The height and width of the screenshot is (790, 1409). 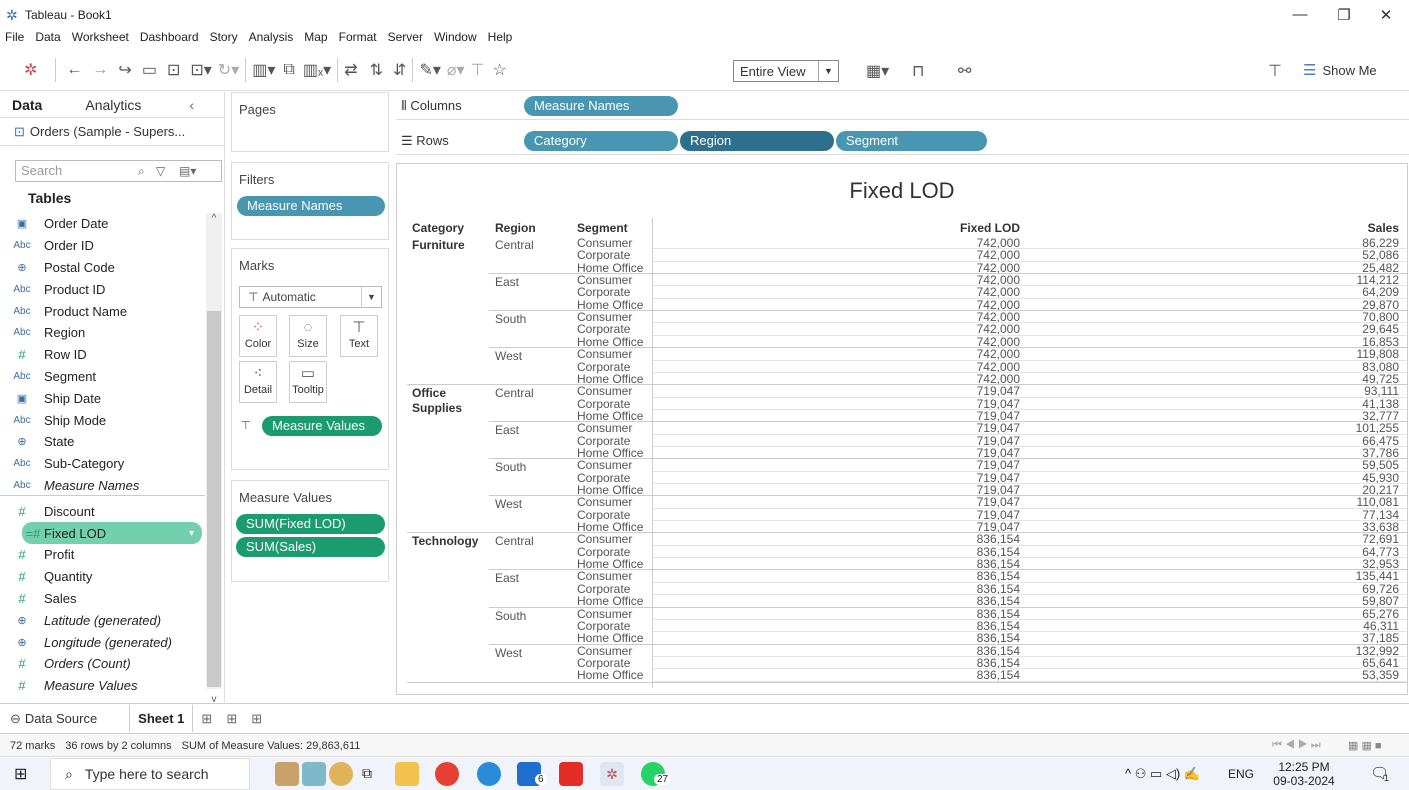 What do you see at coordinates (14, 39) in the screenshot?
I see `menu-file: File` at bounding box center [14, 39].